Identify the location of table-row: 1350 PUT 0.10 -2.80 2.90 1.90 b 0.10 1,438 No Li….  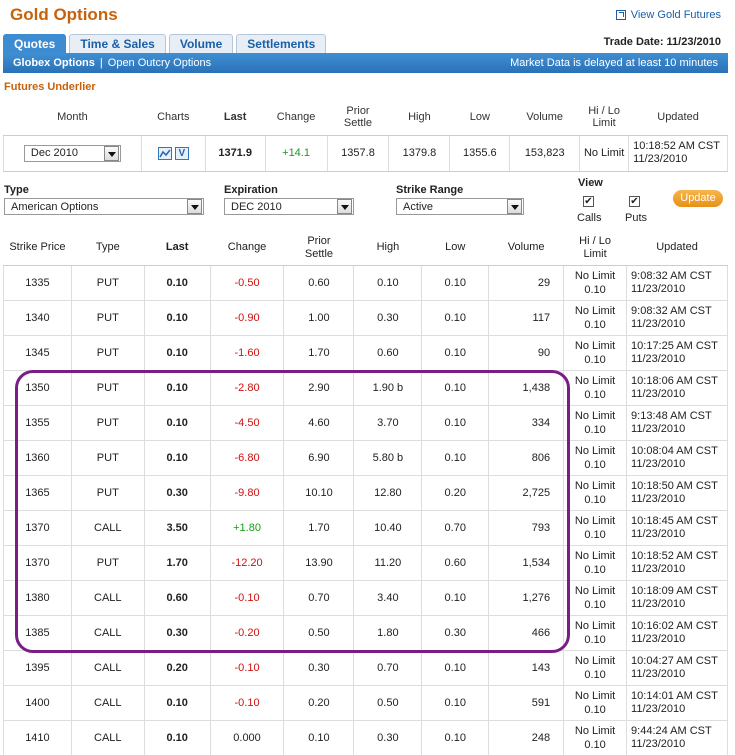
(365, 388).